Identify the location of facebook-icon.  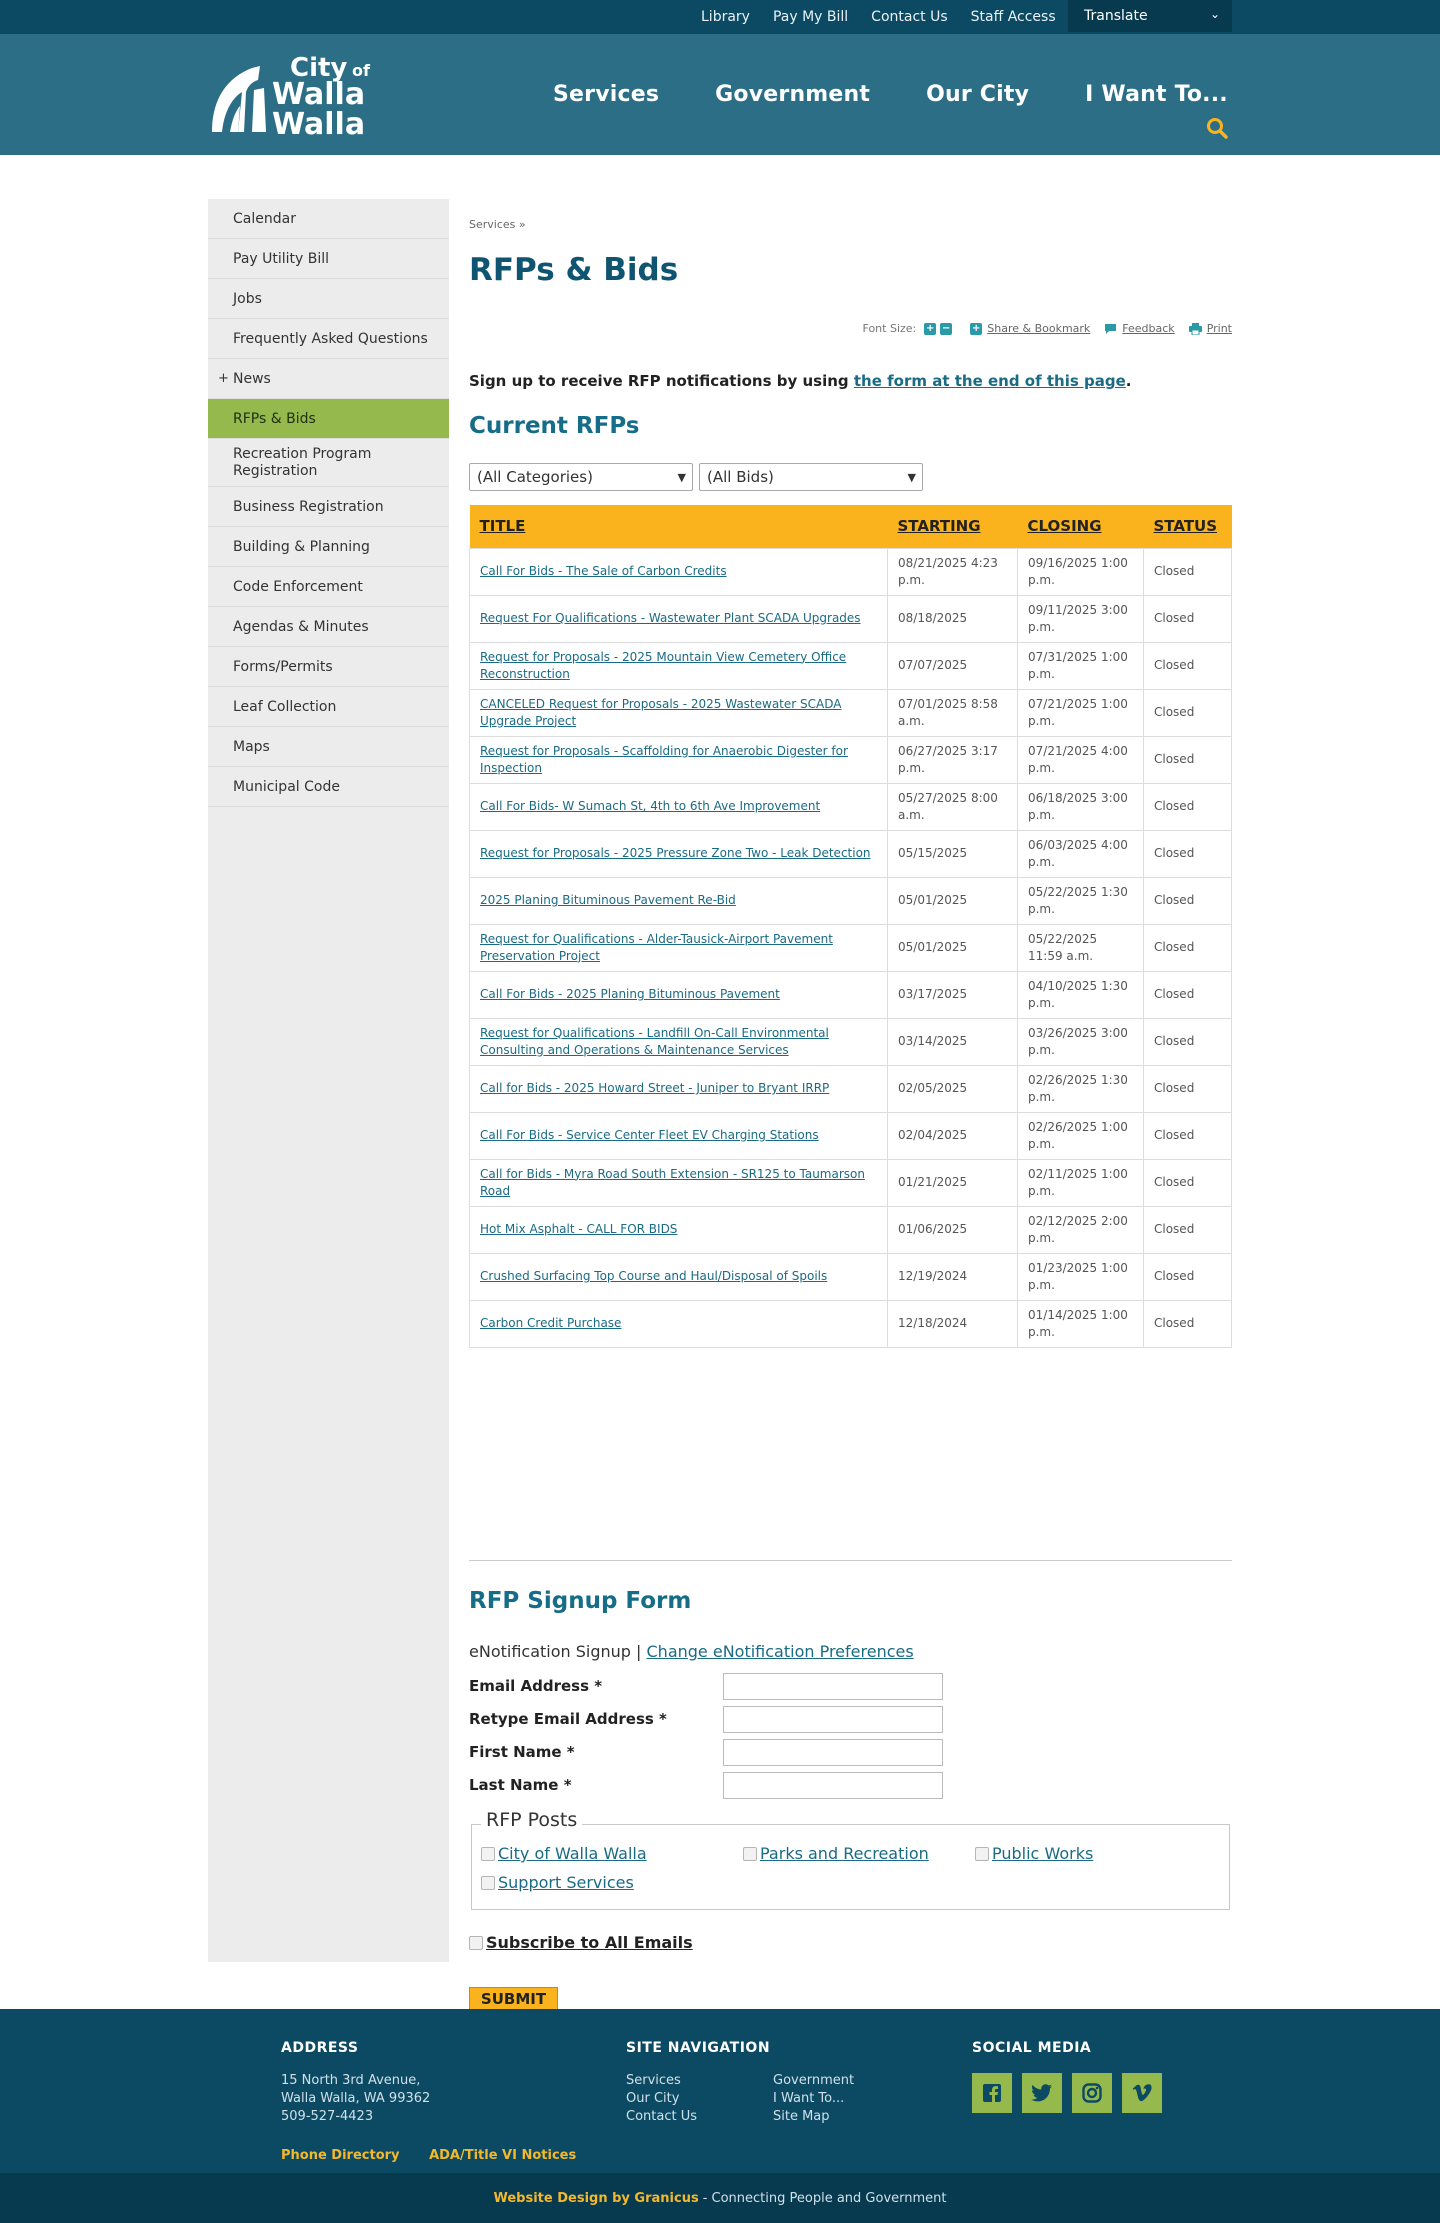
(992, 2093).